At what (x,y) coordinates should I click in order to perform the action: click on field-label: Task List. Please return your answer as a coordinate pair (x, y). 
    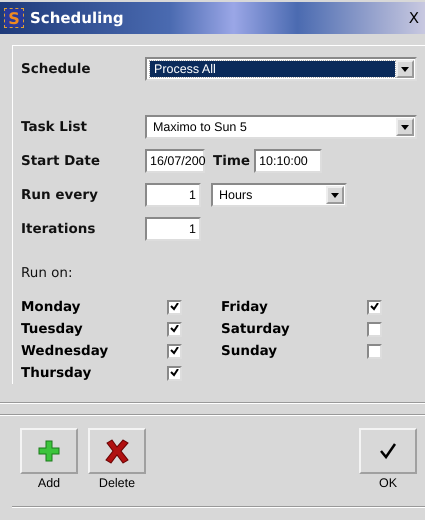
    Looking at the image, I should click on (54, 127).